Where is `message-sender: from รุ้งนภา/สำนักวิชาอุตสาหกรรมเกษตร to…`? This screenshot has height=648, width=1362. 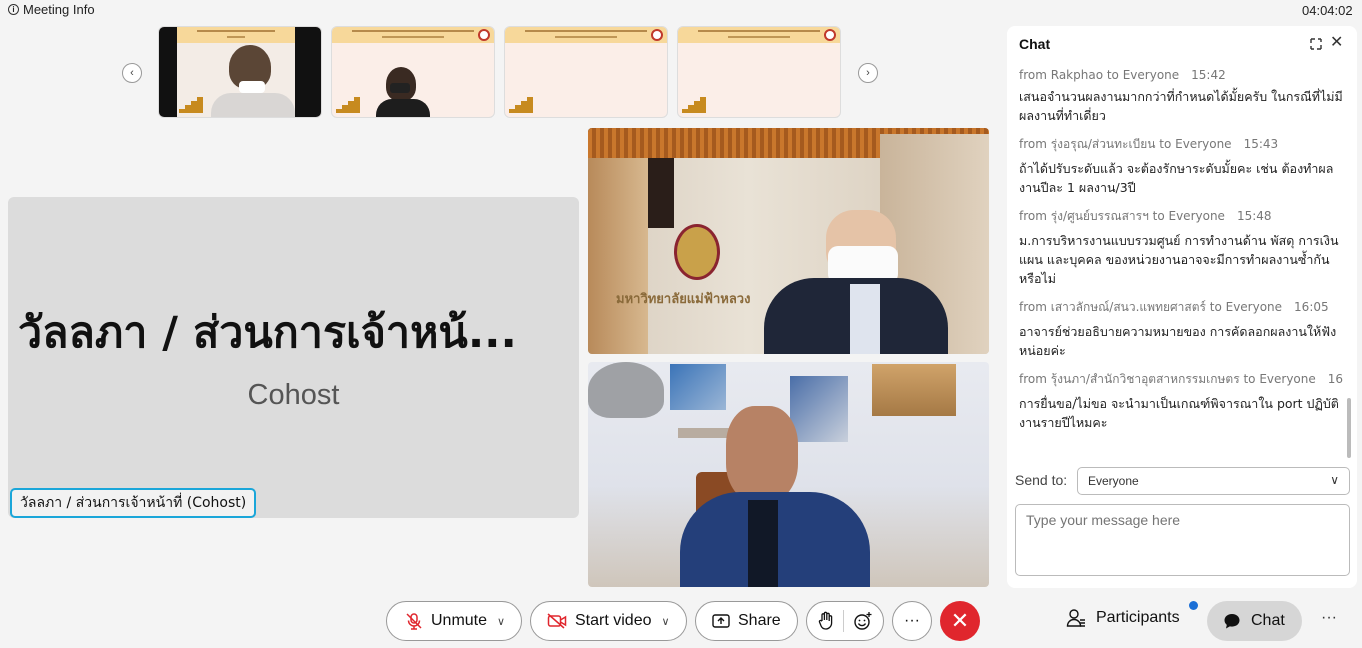
message-sender: from รุ้งนภา/สำนักวิชาอุตสาหกรรมเกษตร to… is located at coordinates (1167, 379).